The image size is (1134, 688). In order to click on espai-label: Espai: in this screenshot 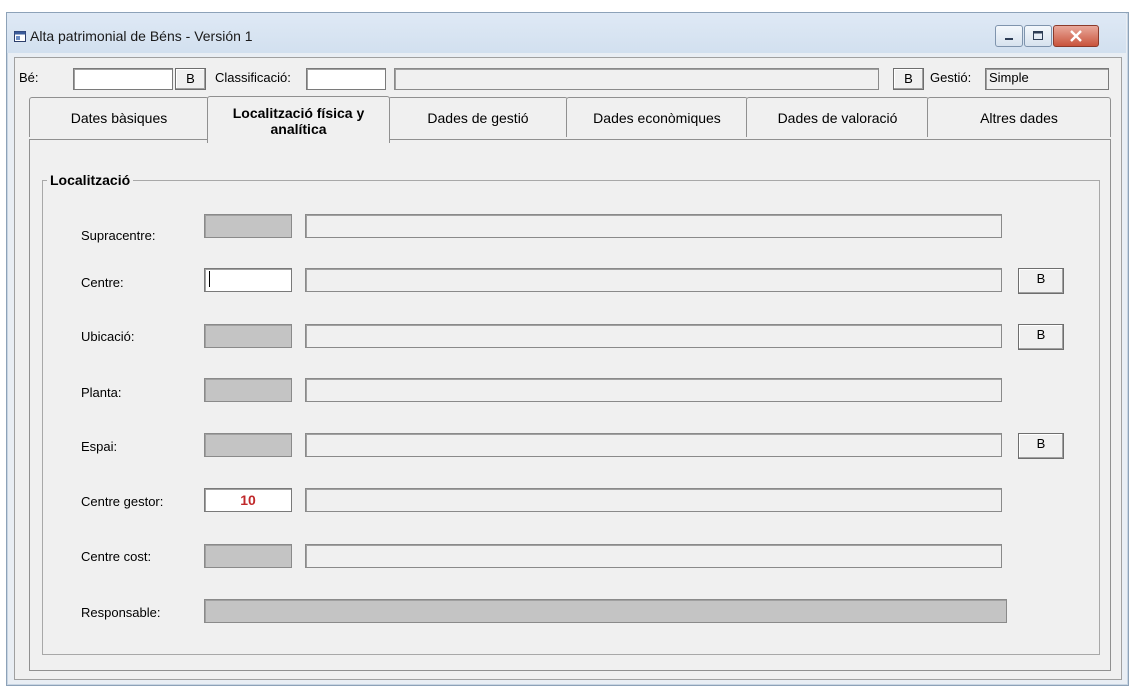, I will do `click(99, 446)`.